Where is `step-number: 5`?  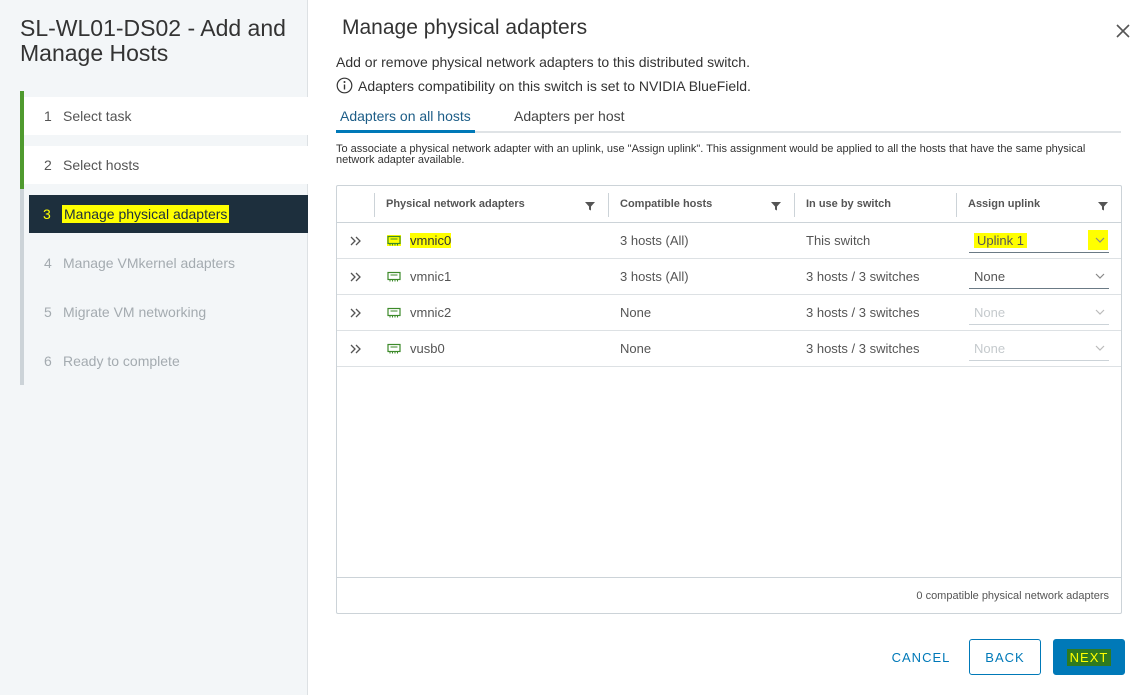 step-number: 5 is located at coordinates (48, 312).